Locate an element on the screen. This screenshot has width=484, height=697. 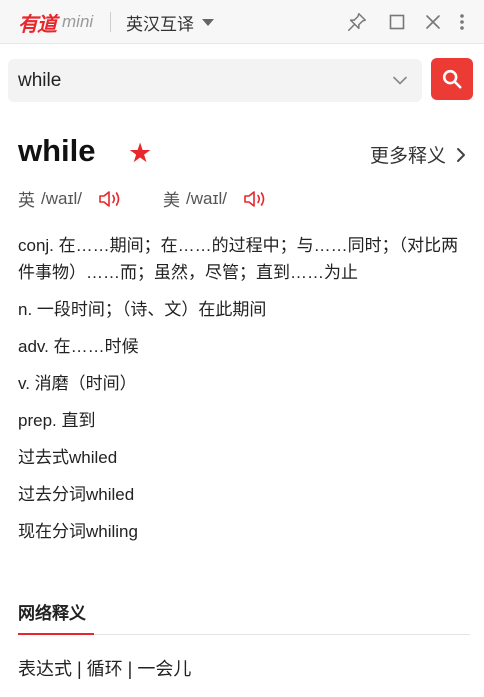
caret-down-icon is located at coordinates (208, 22).